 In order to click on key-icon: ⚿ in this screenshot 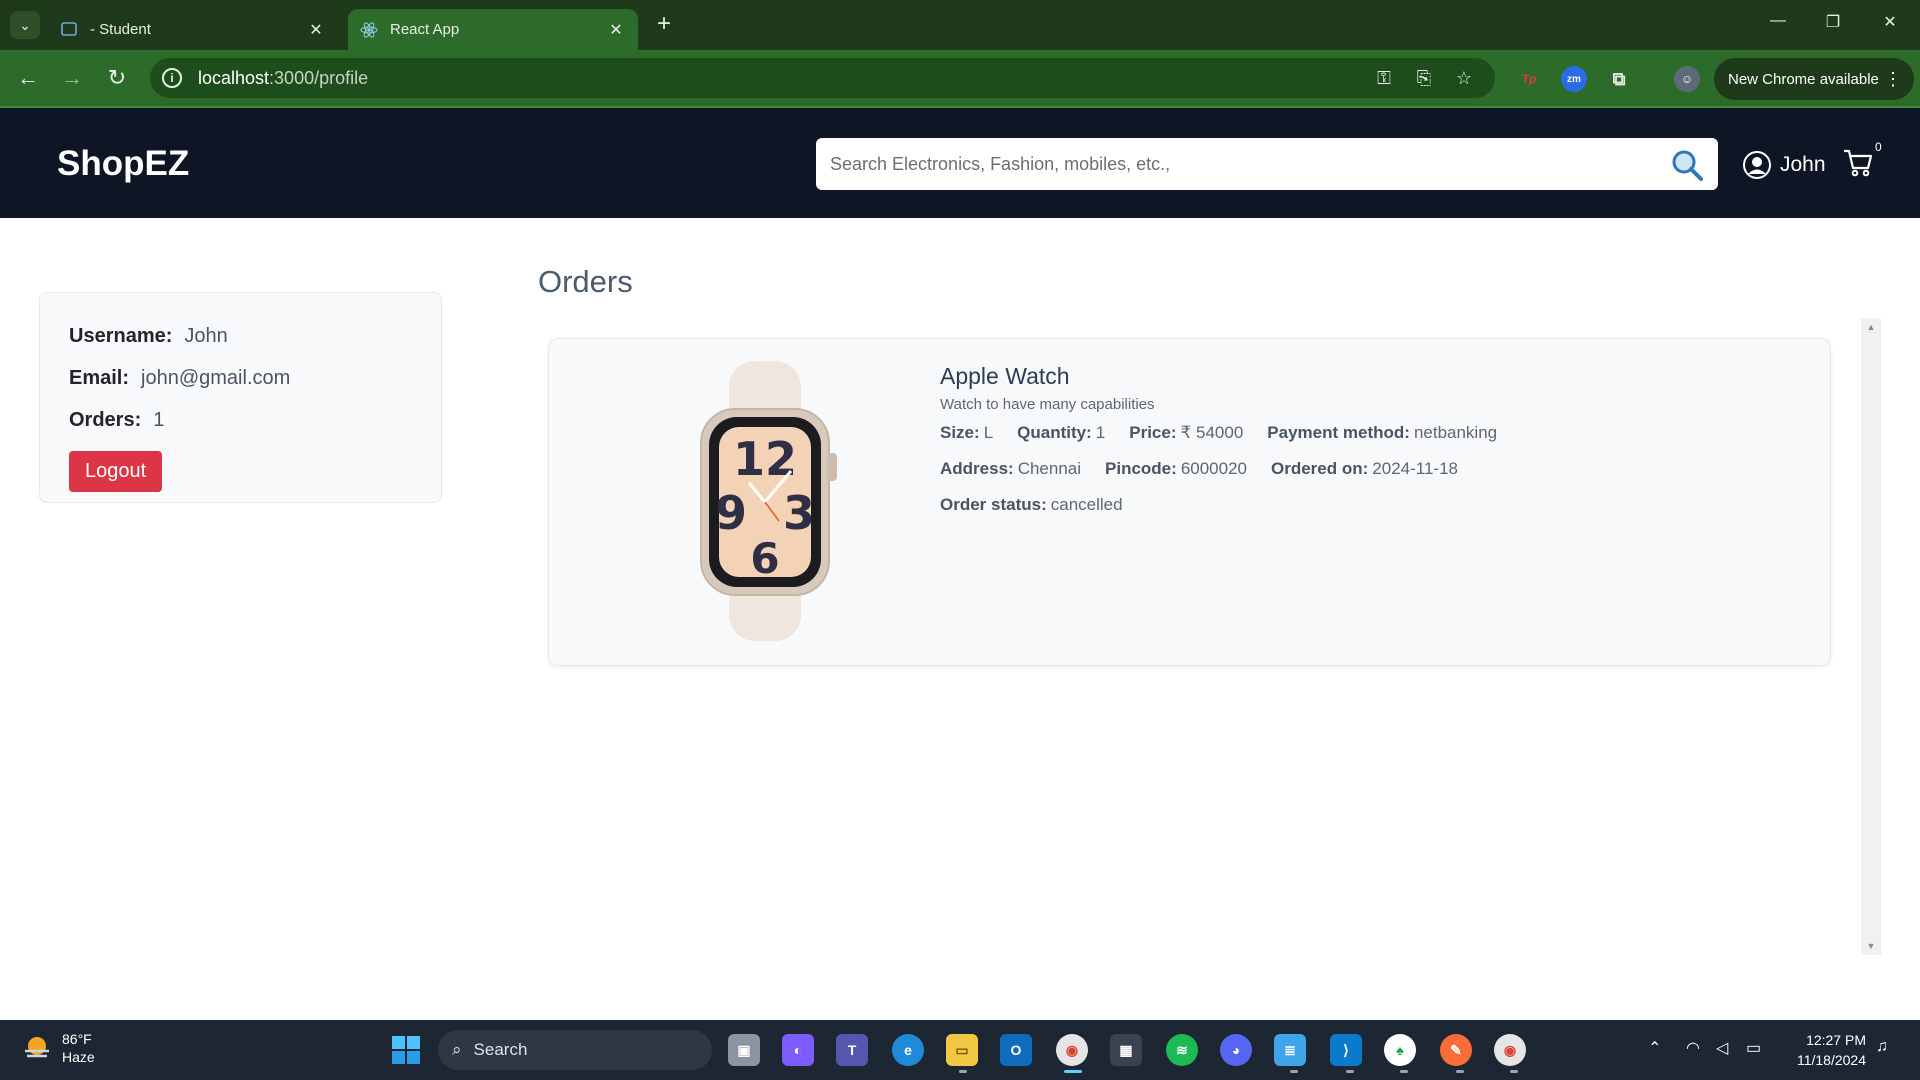, I will do `click(1384, 80)`.